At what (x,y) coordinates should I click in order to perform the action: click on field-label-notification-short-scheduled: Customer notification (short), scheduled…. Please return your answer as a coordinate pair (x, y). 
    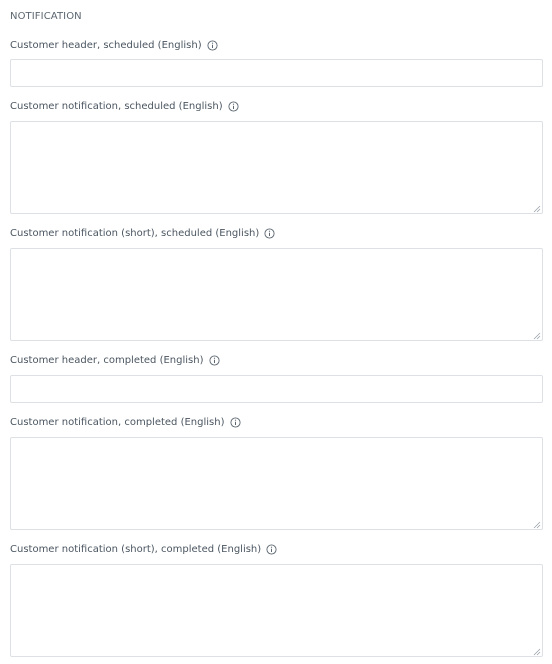
    Looking at the image, I should click on (142, 233).